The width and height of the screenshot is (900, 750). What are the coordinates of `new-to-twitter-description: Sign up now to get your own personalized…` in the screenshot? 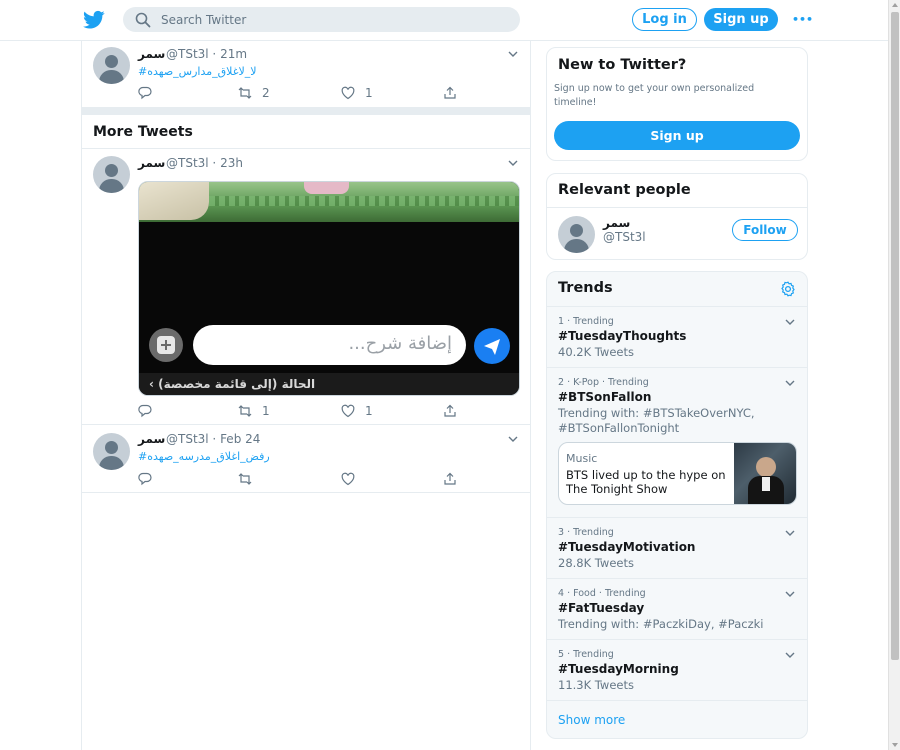 It's located at (654, 95).